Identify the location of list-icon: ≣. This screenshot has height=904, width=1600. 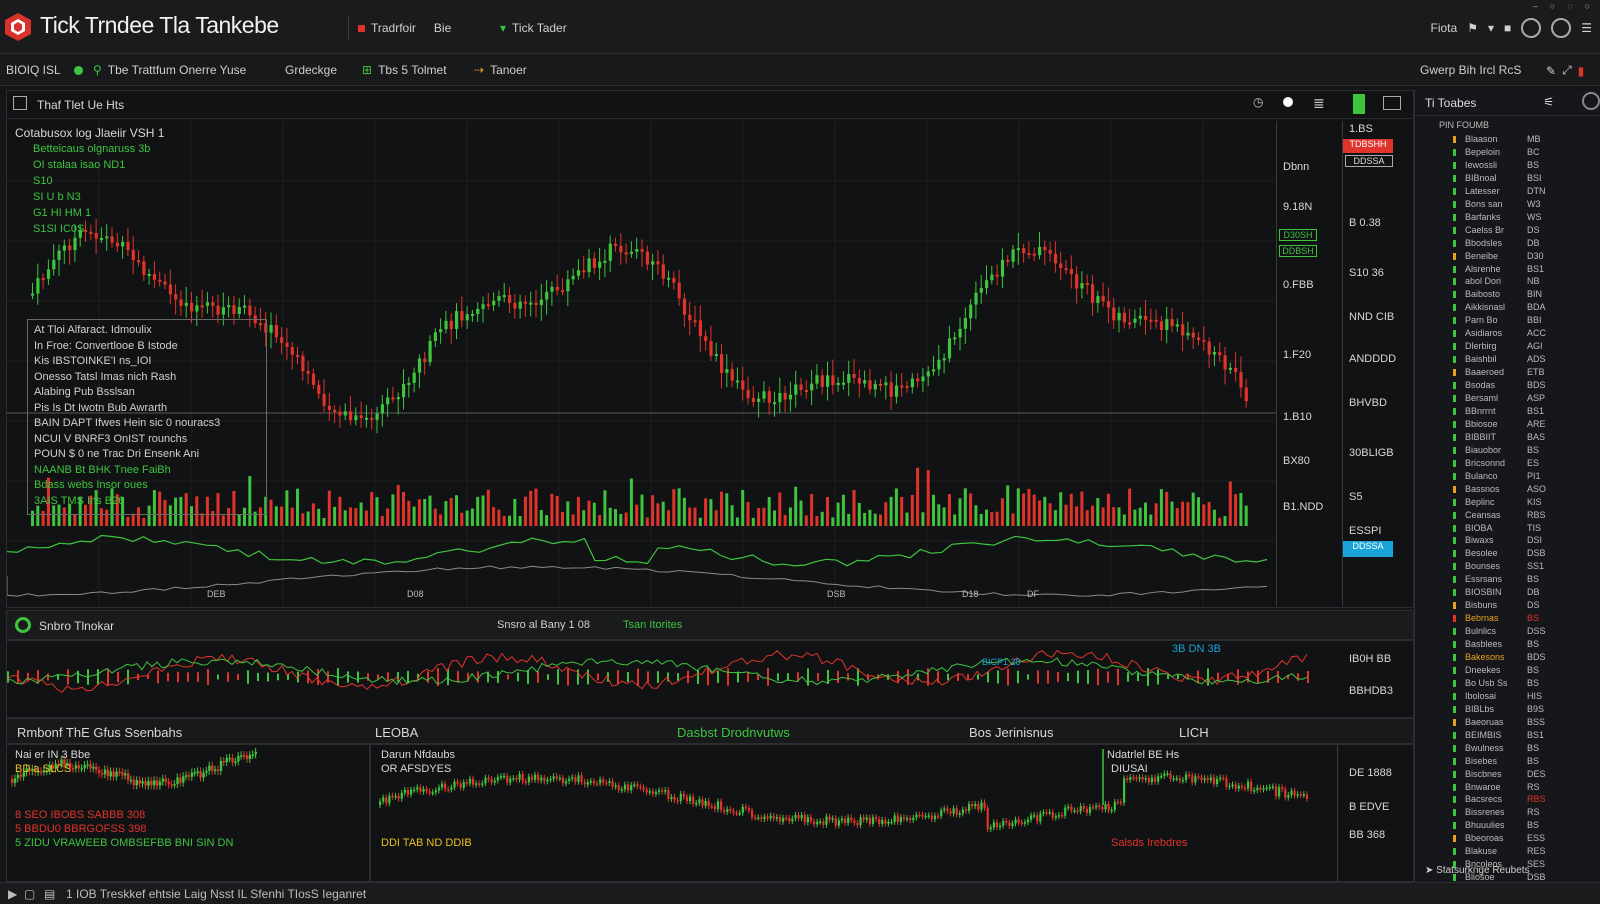
(1319, 103).